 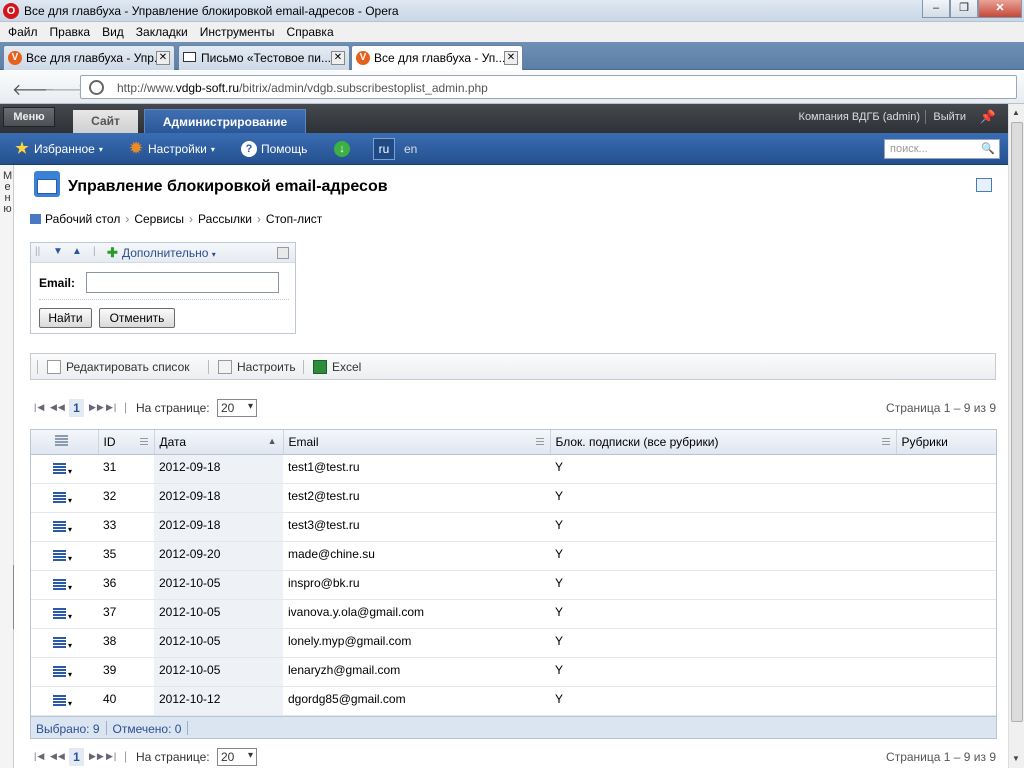 What do you see at coordinates (942, 149) in the screenshot?
I see `search-input: поиск... 🔍` at bounding box center [942, 149].